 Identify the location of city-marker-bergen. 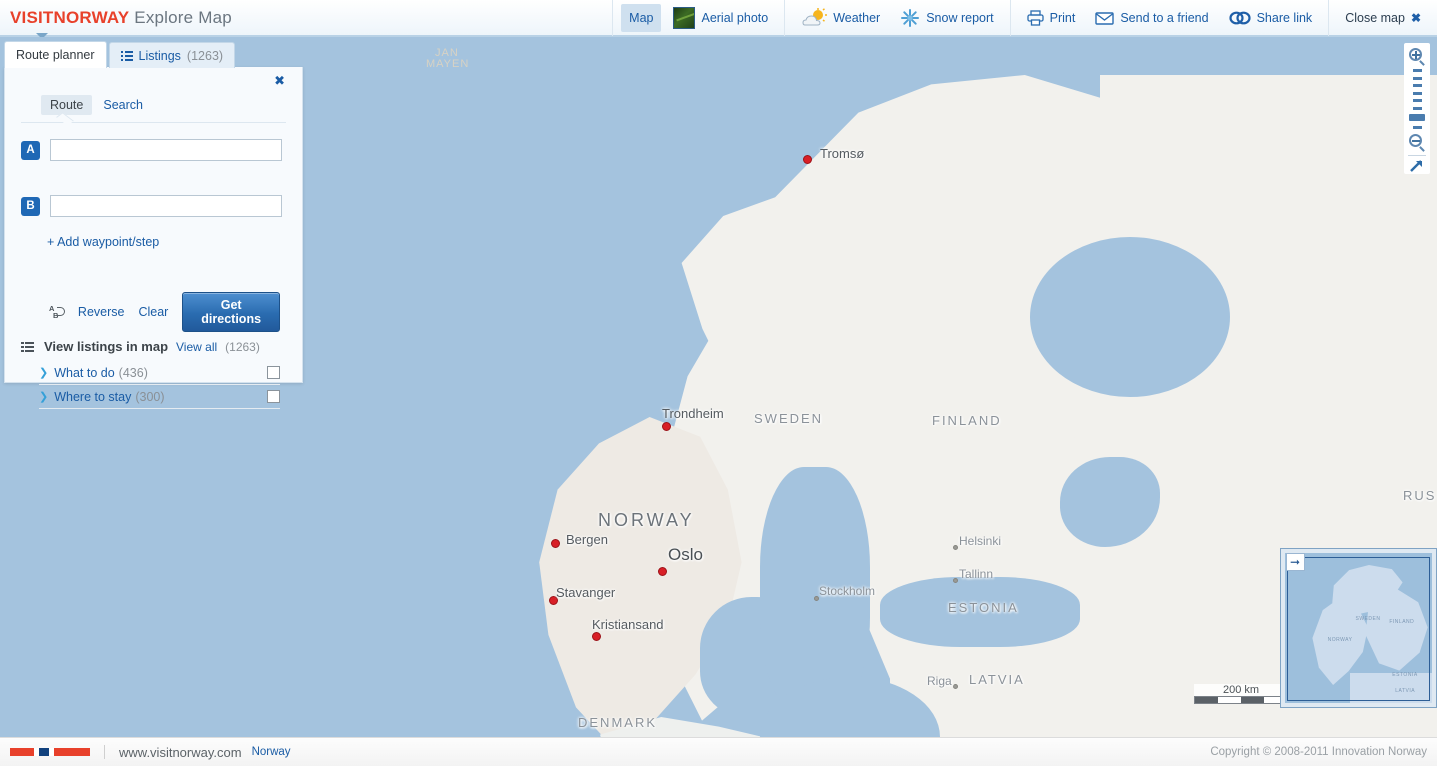
(555, 543).